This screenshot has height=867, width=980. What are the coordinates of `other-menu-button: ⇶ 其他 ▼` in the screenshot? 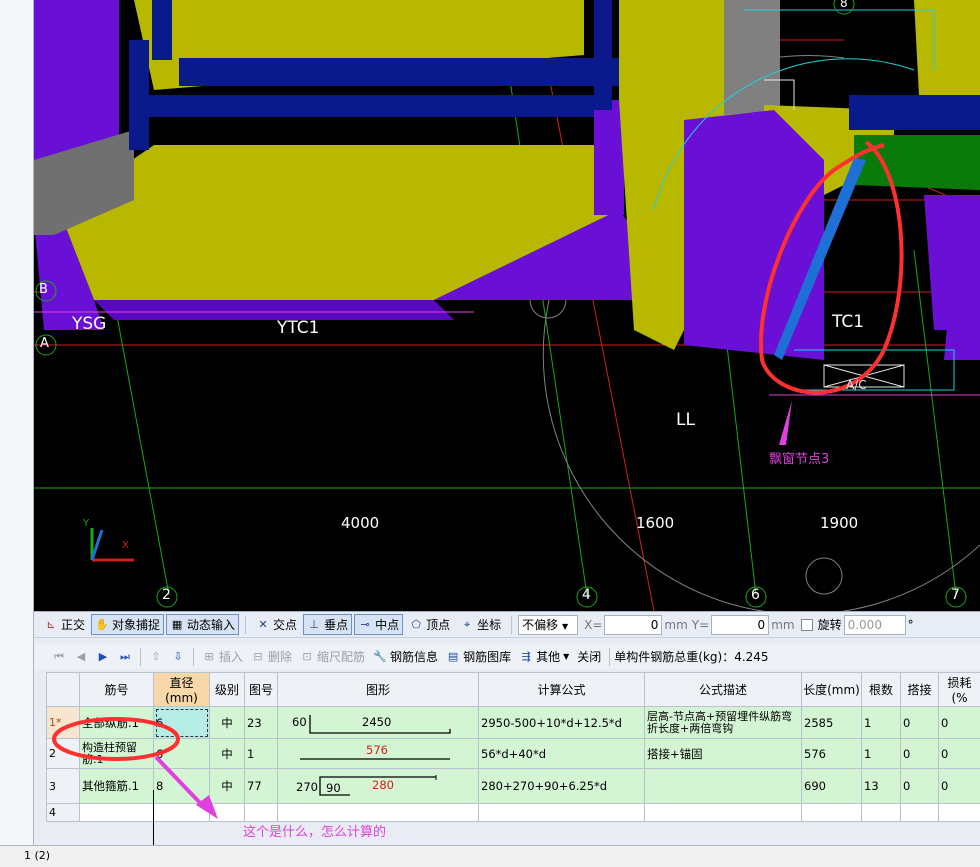 It's located at (544, 656).